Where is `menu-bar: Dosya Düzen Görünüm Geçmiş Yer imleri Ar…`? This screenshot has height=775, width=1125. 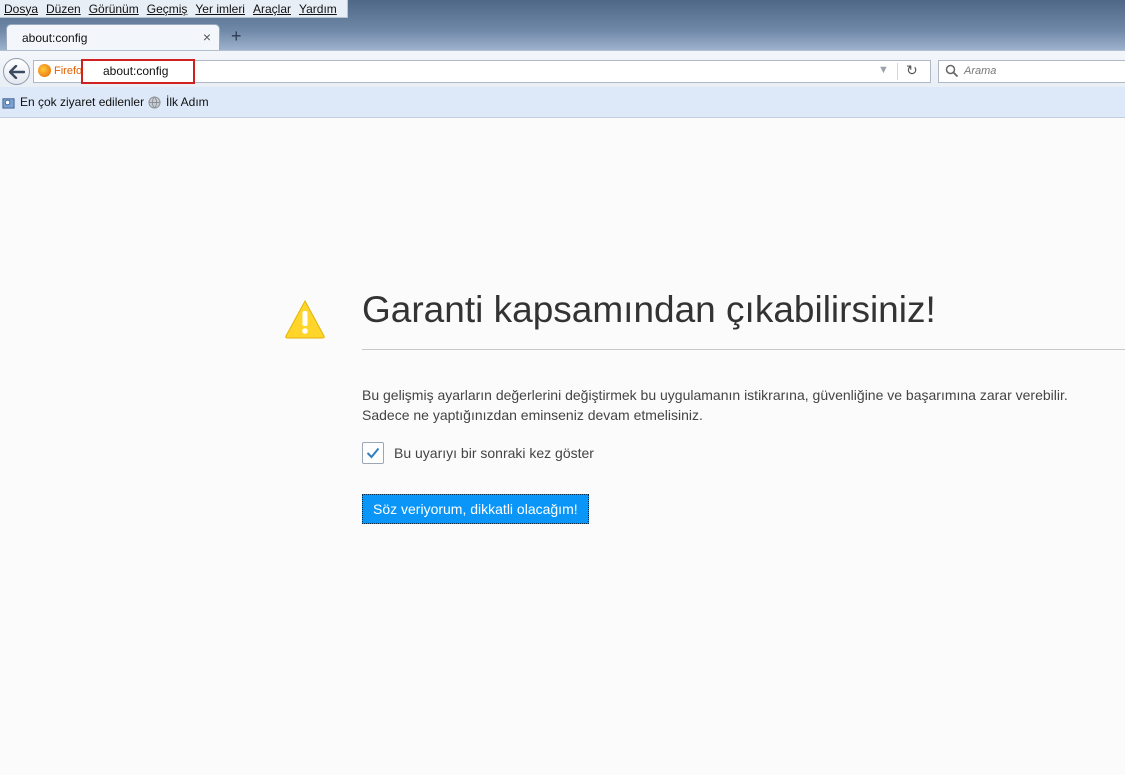 menu-bar: Dosya Düzen Görünüm Geçmiş Yer imleri Ar… is located at coordinates (174, 9).